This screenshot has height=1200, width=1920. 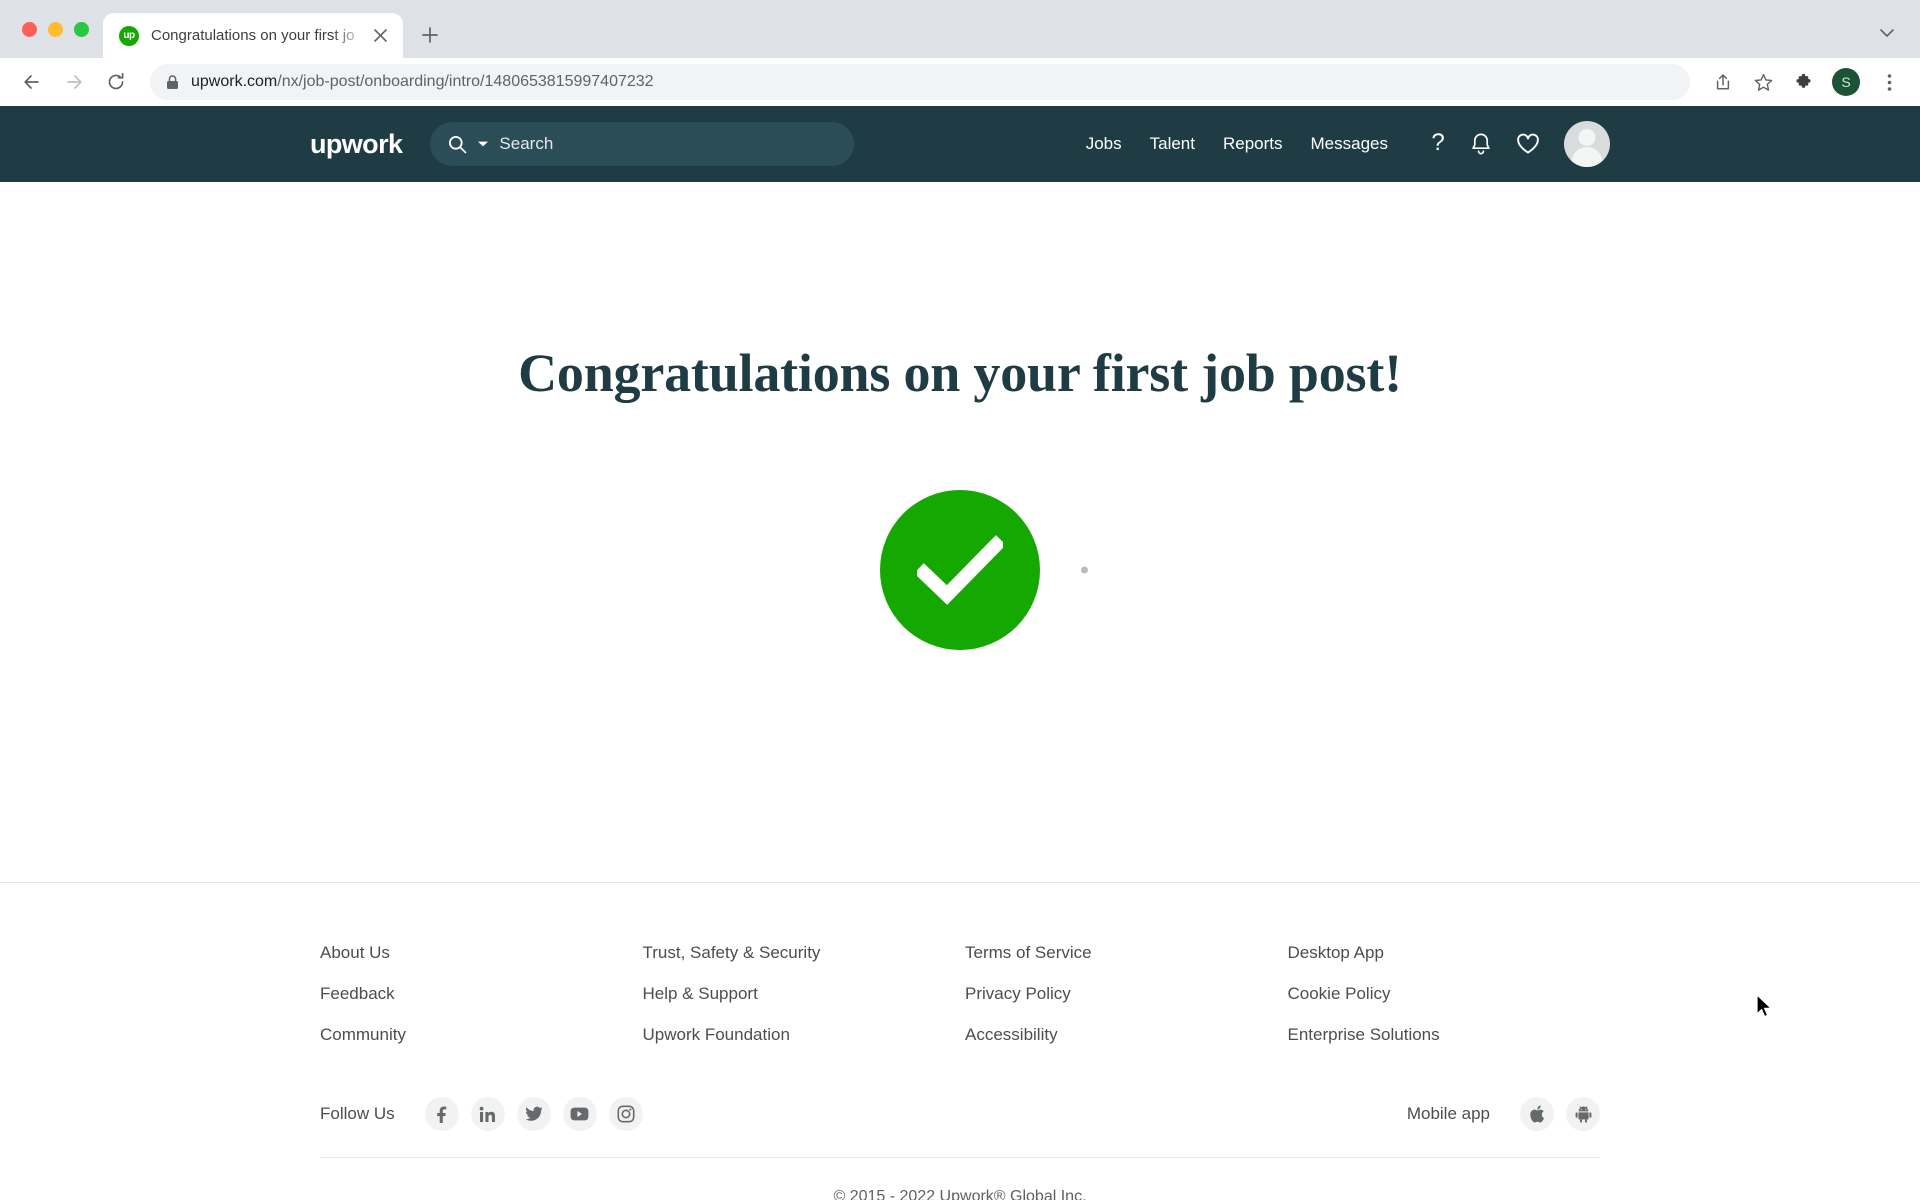 I want to click on success-indicator, so click(x=984, y=570).